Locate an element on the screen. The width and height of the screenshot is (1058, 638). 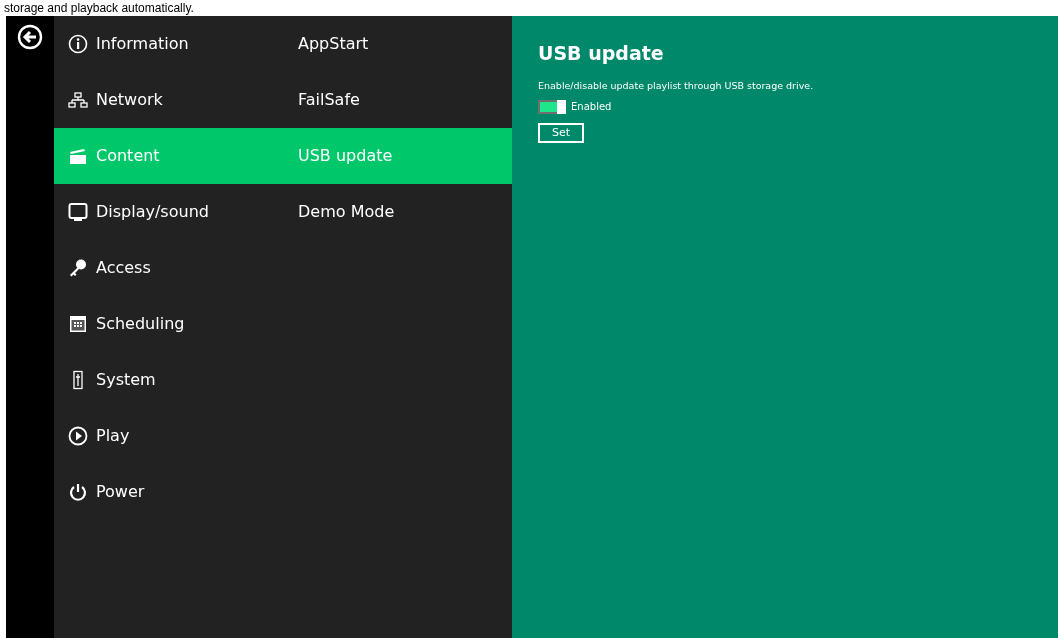
menu-item: System is located at coordinates (167, 380).